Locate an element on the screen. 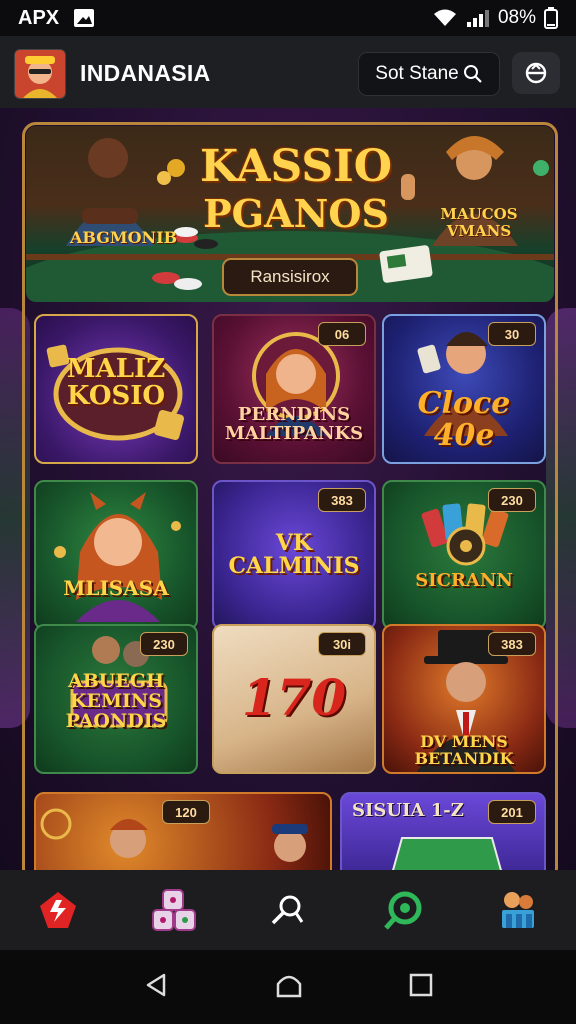 The width and height of the screenshot is (576, 1024). game-tile: MALIZ KOSIO is located at coordinates (116, 389).